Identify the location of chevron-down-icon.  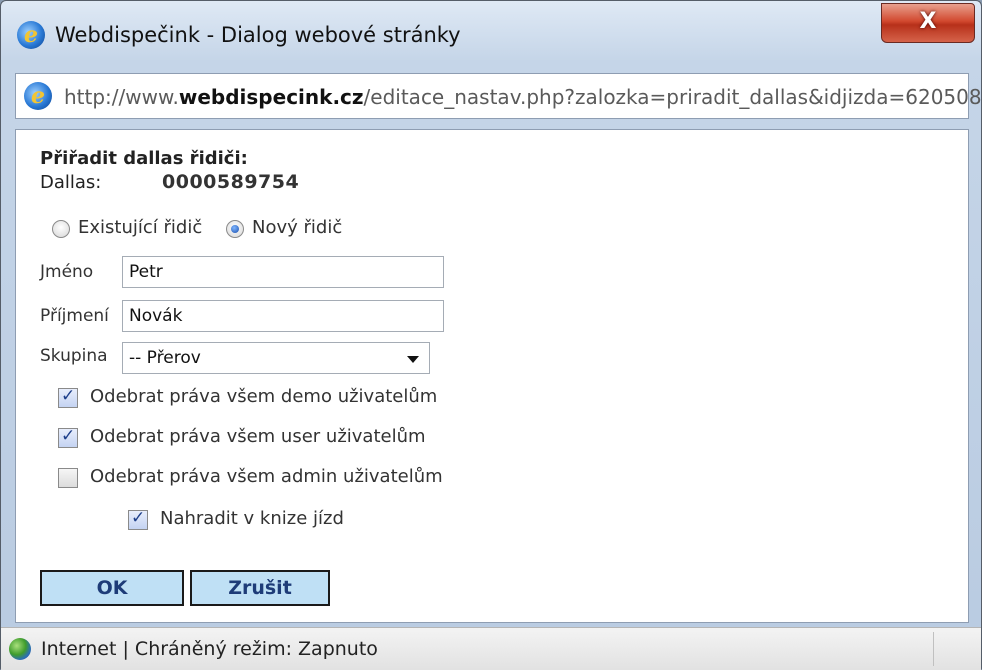
(413, 359).